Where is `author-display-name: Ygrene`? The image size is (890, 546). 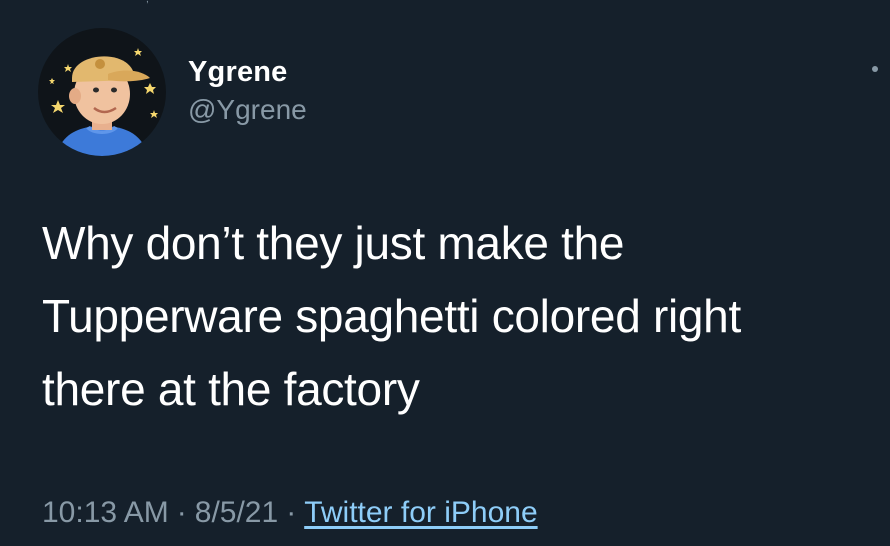 author-display-name: Ygrene is located at coordinates (247, 72).